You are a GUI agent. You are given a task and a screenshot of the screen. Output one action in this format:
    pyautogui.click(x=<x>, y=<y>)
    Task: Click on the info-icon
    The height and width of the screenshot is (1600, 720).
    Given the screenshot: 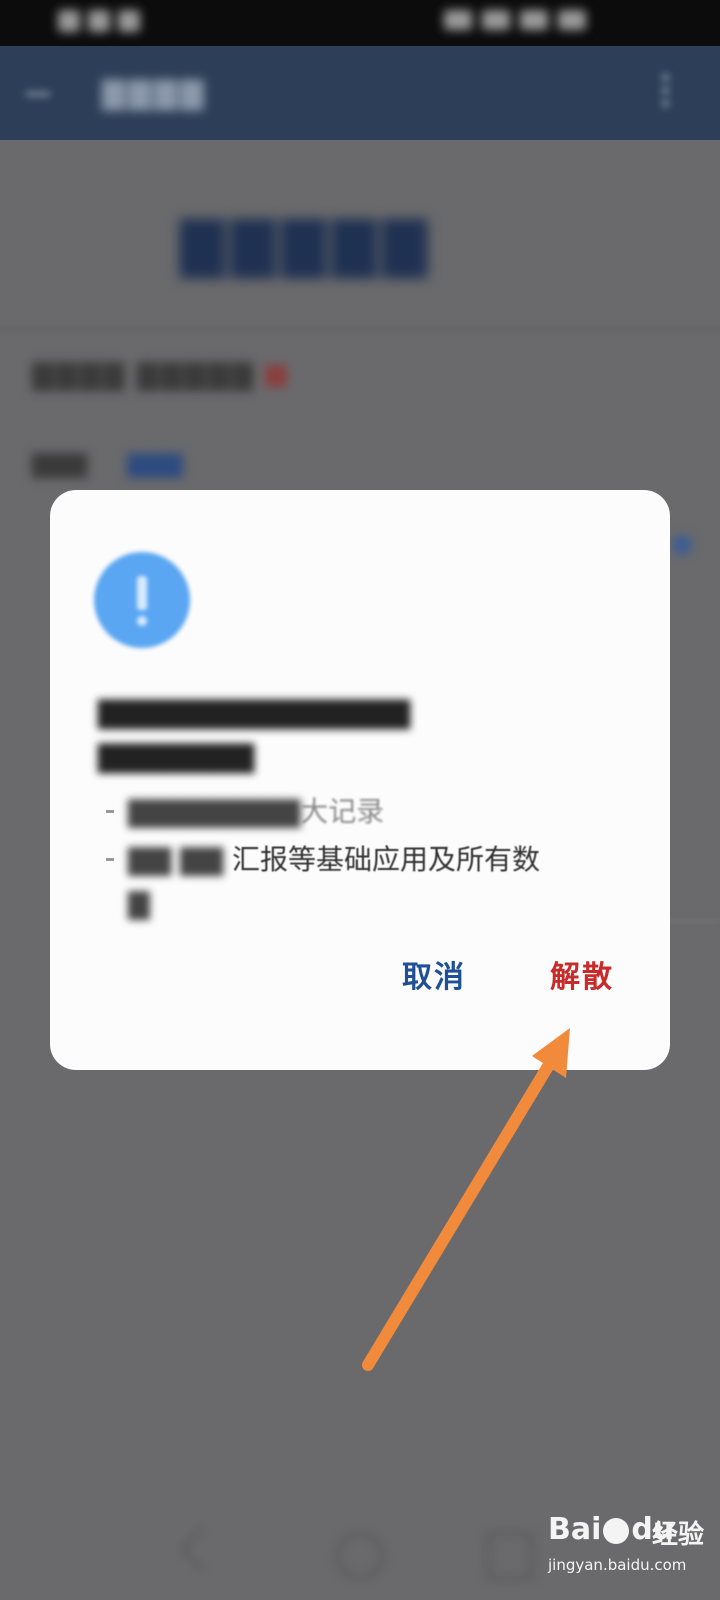 What is the action you would take?
    pyautogui.click(x=142, y=600)
    